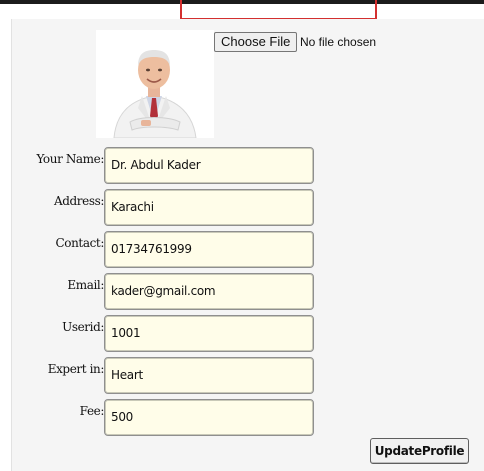 Image resolution: width=484 pixels, height=471 pixels. Describe the element at coordinates (83, 327) in the screenshot. I see `userid-label: Userid:` at that location.